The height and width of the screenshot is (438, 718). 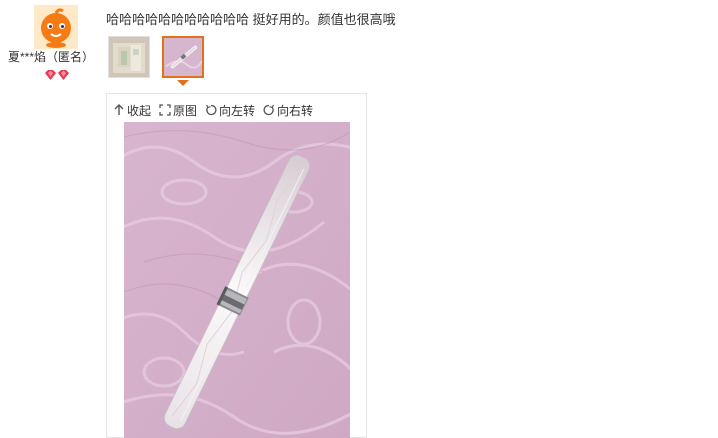 I want to click on rotate-left-button: 向左转, so click(x=230, y=110).